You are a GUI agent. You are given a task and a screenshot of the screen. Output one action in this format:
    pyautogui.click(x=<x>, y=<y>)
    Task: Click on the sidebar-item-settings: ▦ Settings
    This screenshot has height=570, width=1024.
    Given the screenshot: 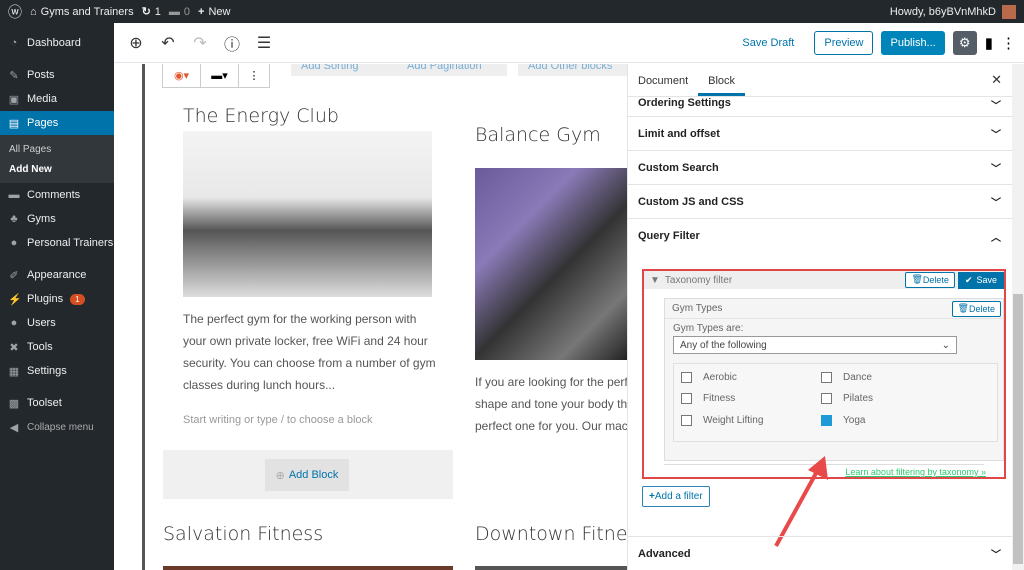 What is the action you would take?
    pyautogui.click(x=57, y=371)
    